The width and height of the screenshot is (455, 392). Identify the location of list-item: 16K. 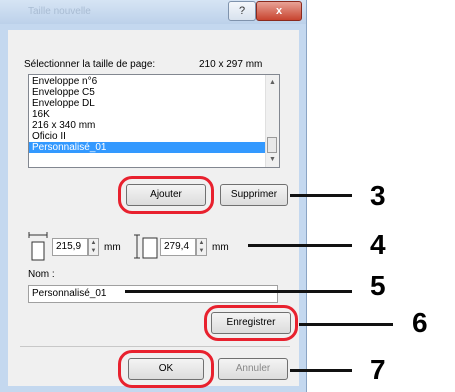
(147, 114).